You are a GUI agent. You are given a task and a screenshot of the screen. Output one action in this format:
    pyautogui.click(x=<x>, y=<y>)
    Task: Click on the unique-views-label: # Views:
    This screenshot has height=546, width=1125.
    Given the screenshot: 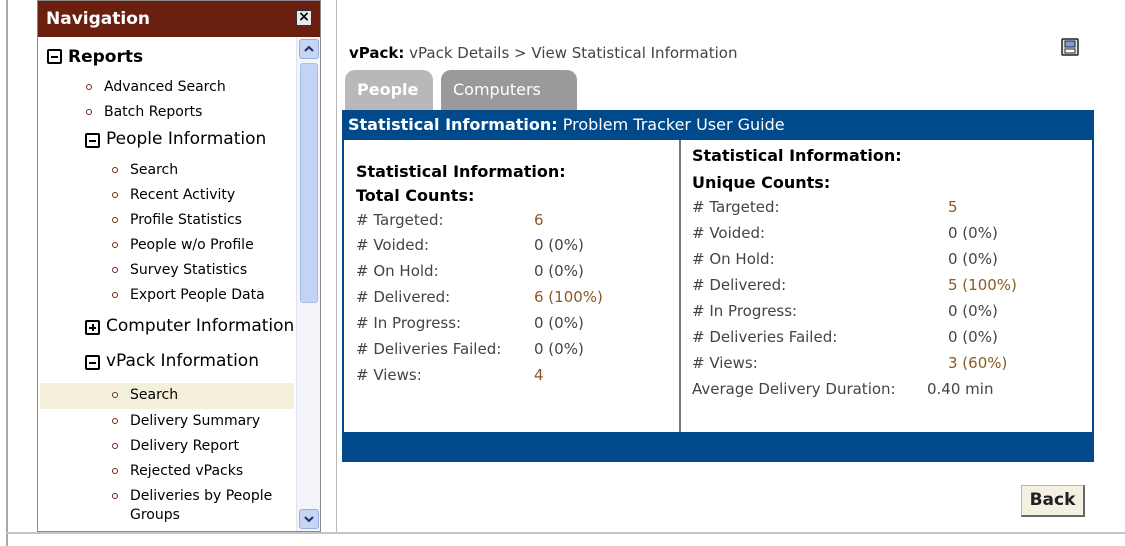 What is the action you would take?
    pyautogui.click(x=725, y=363)
    